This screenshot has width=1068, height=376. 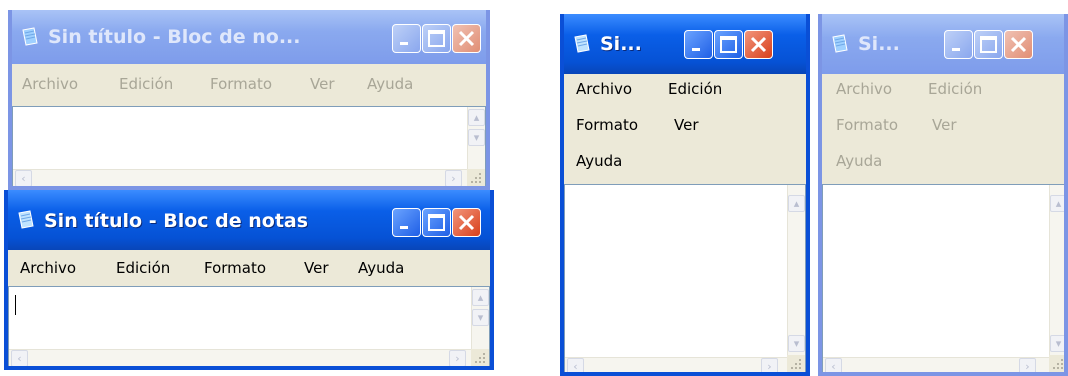 I want to click on window-title: Sin título - Bloc de notas, so click(x=176, y=221).